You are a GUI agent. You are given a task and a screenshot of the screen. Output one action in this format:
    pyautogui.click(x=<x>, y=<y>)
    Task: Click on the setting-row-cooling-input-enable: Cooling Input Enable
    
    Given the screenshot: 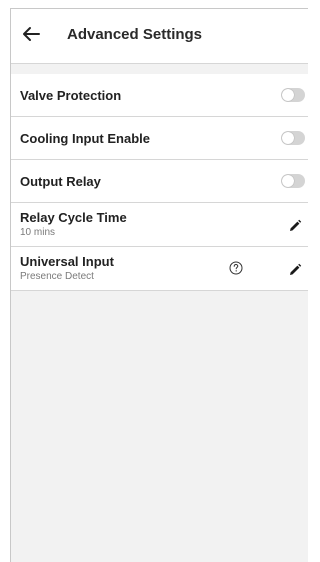 What is the action you would take?
    pyautogui.click(x=159, y=138)
    